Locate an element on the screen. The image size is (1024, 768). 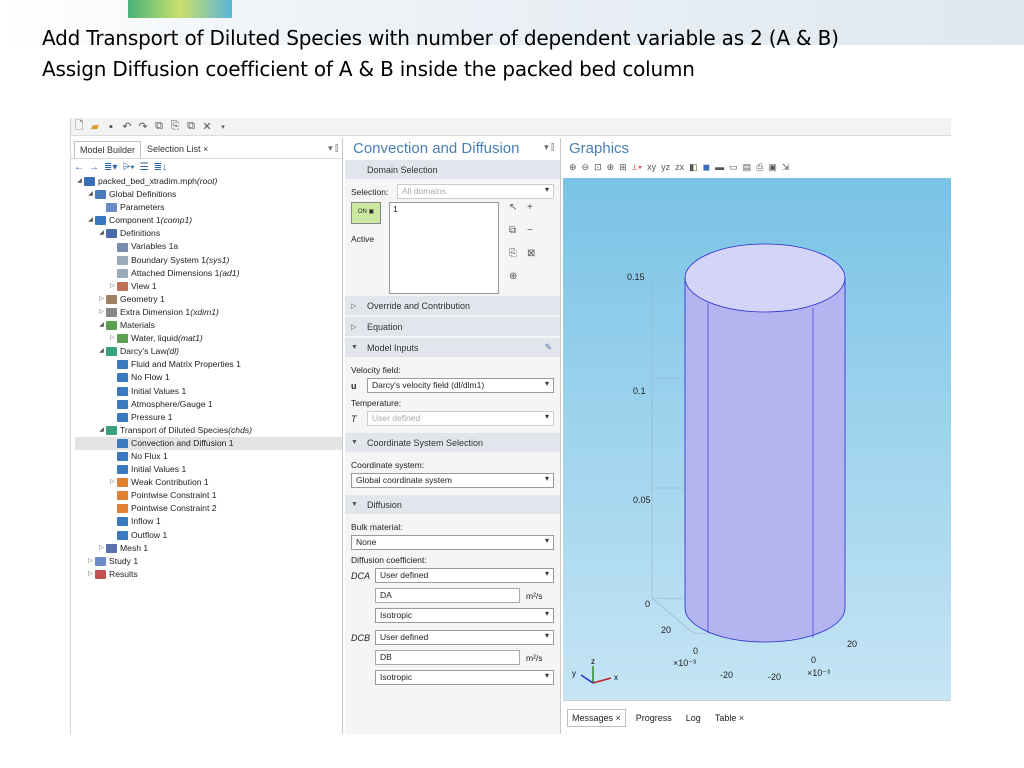
tree-node: ◢ Definitions is located at coordinates (208, 233).